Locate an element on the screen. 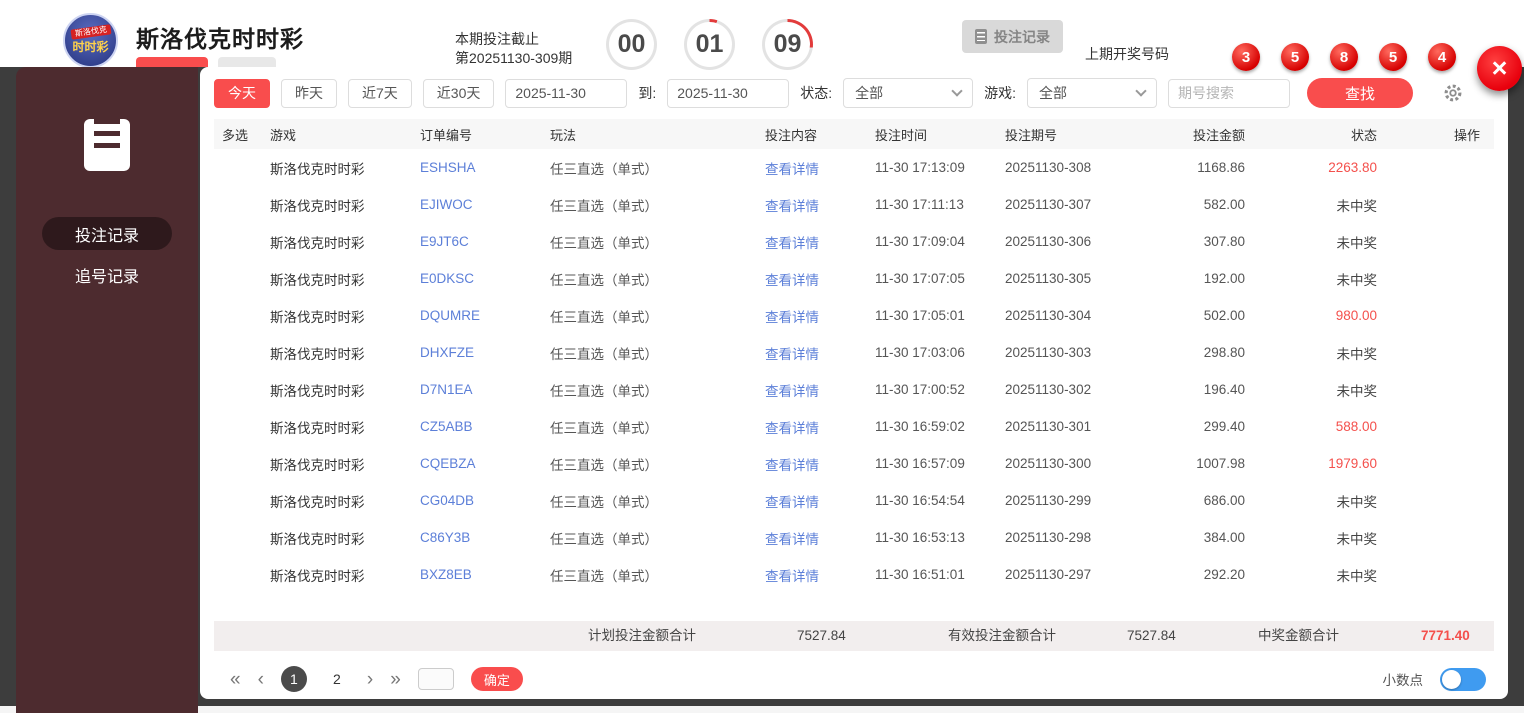  row-order-number-link: E9JT6C is located at coordinates (475, 241).